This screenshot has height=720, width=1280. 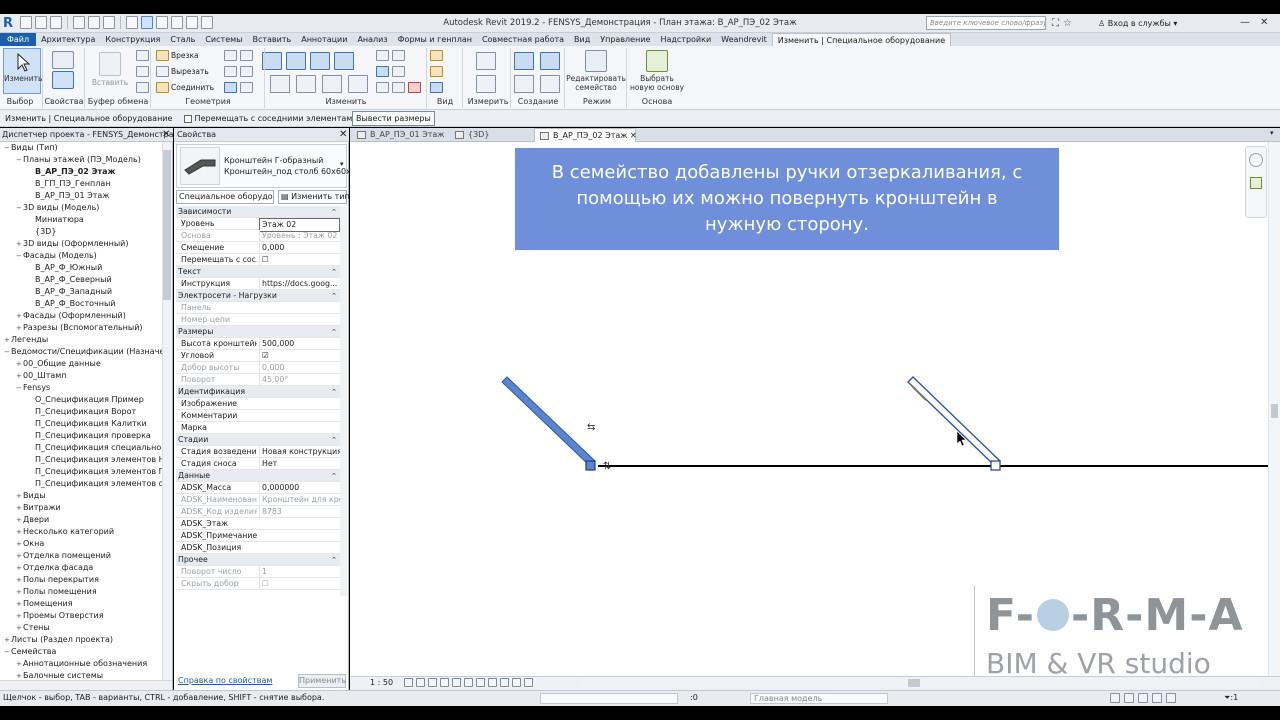 What do you see at coordinates (1256, 160) in the screenshot?
I see `steering-wheel-icon` at bounding box center [1256, 160].